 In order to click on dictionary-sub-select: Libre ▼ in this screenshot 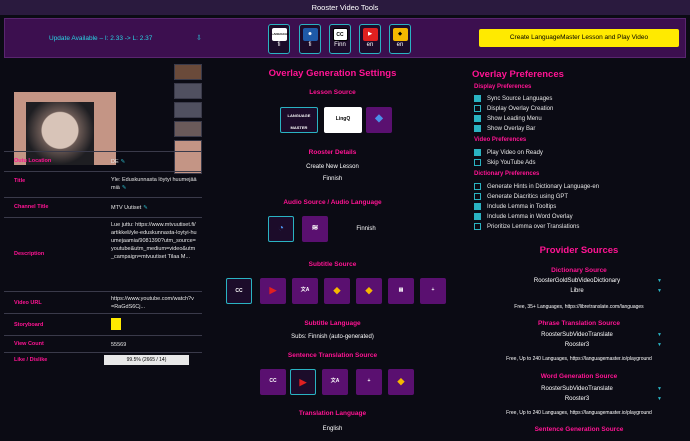, I will do `click(577, 291)`.